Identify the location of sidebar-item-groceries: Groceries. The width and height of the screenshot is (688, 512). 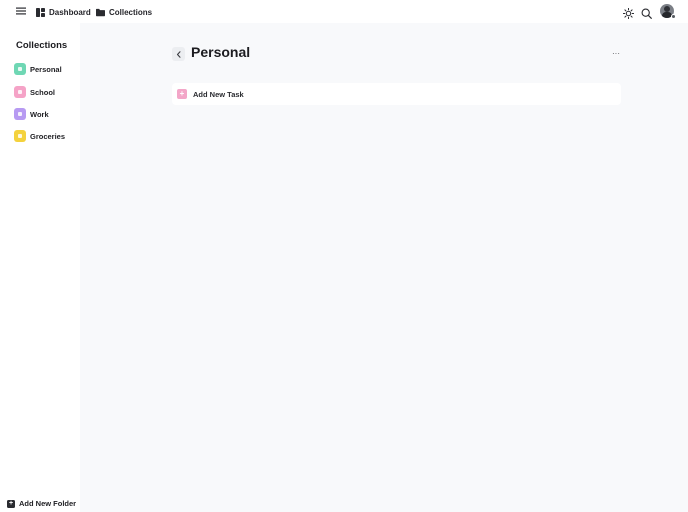
(46, 136).